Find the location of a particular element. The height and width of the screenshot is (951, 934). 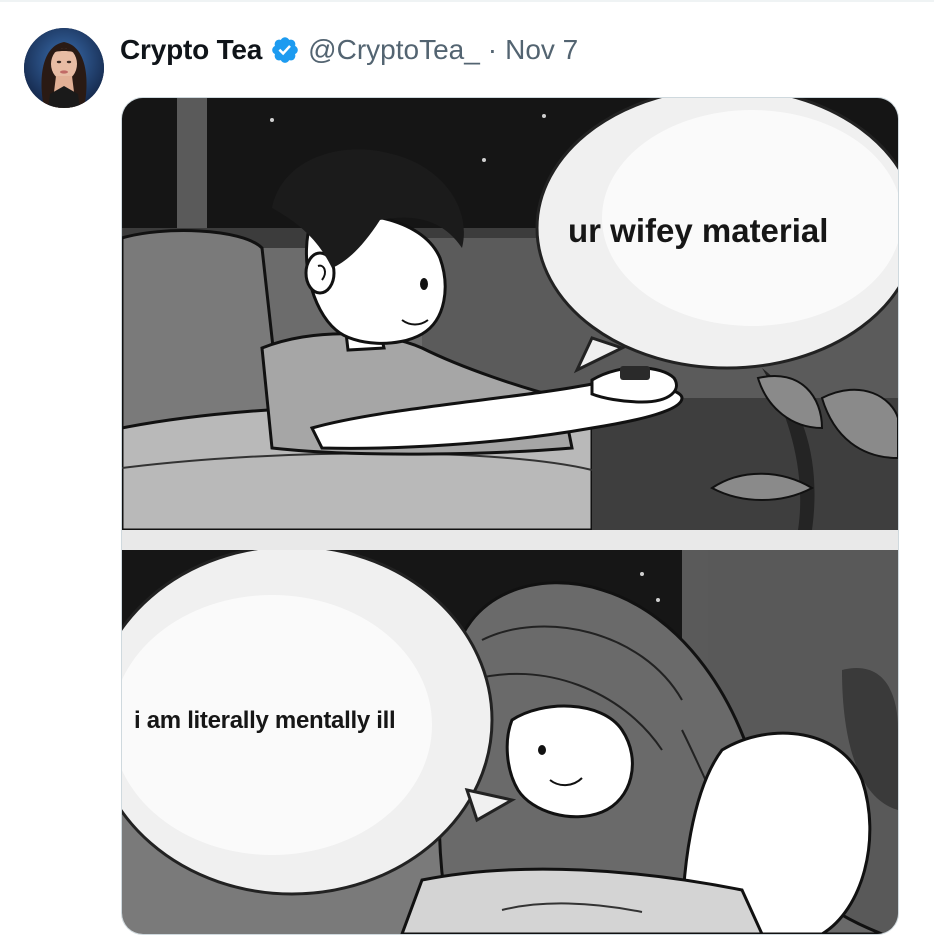

tweet-date: Nov 7 is located at coordinates (541, 50).